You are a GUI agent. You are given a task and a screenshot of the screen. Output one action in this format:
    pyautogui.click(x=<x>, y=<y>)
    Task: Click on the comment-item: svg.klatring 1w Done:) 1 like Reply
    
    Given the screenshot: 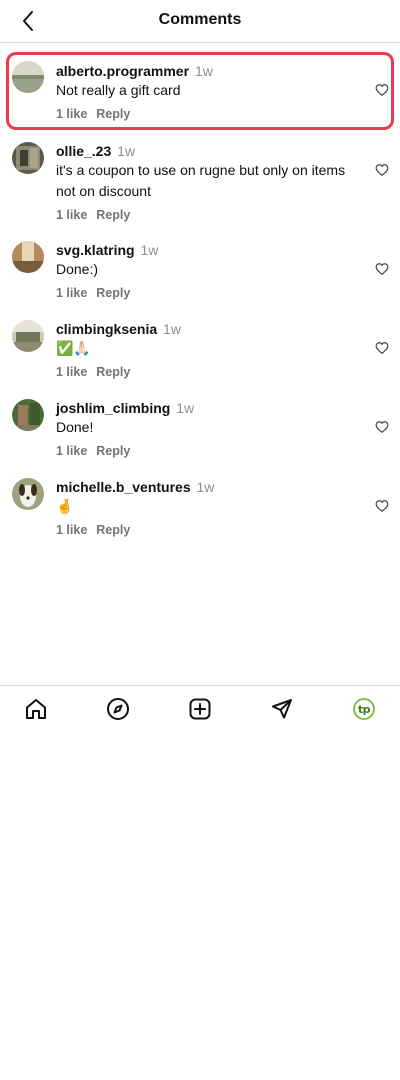 What is the action you would take?
    pyautogui.click(x=200, y=279)
    